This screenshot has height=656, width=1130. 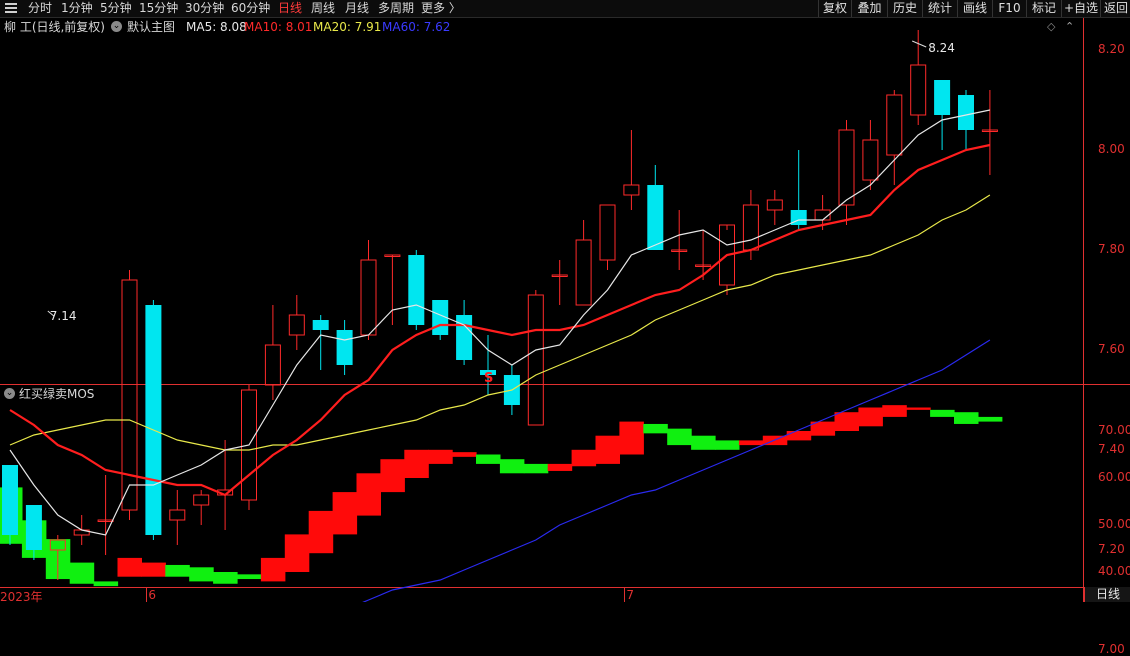 What do you see at coordinates (1114, 430) in the screenshot?
I see `indicator-axis-tick: 70.00` at bounding box center [1114, 430].